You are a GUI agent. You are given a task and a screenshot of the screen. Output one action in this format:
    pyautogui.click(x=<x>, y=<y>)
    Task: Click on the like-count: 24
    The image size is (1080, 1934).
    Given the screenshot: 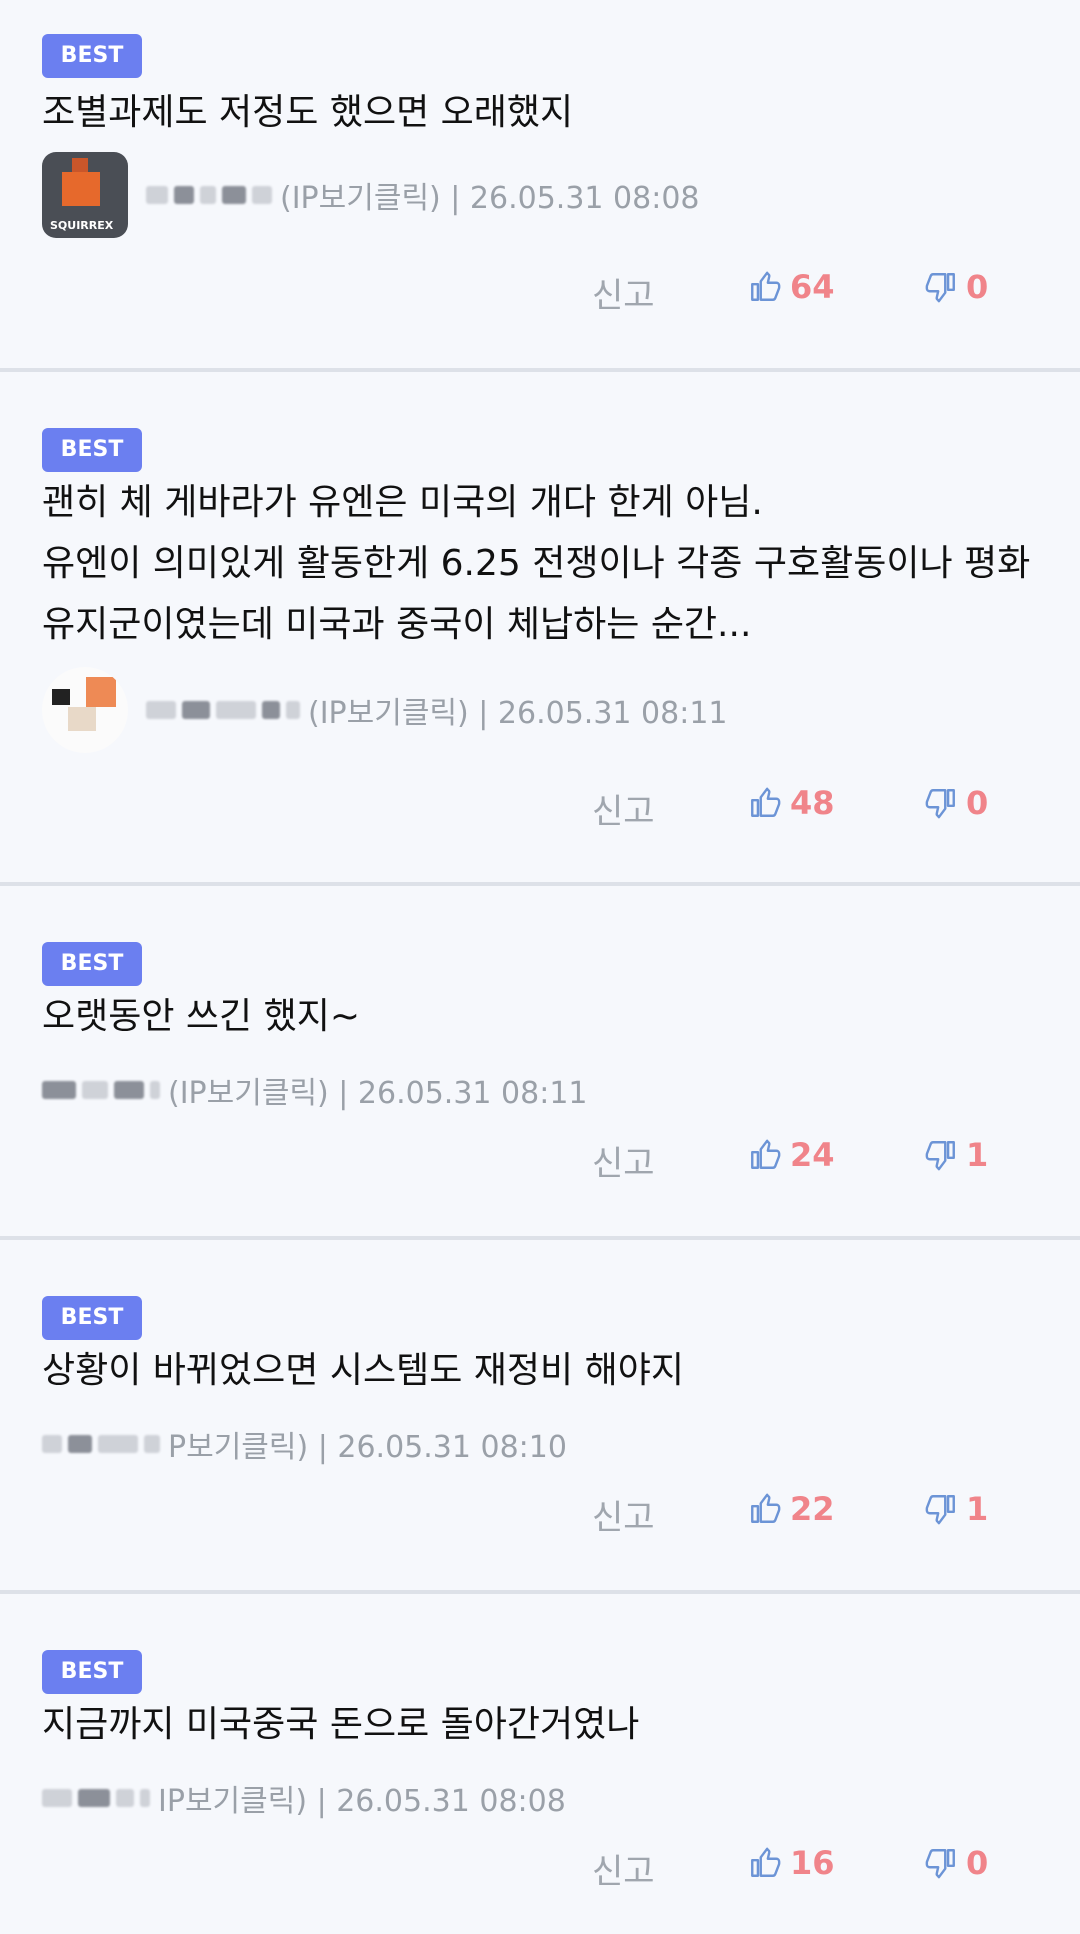 What is the action you would take?
    pyautogui.click(x=812, y=1155)
    